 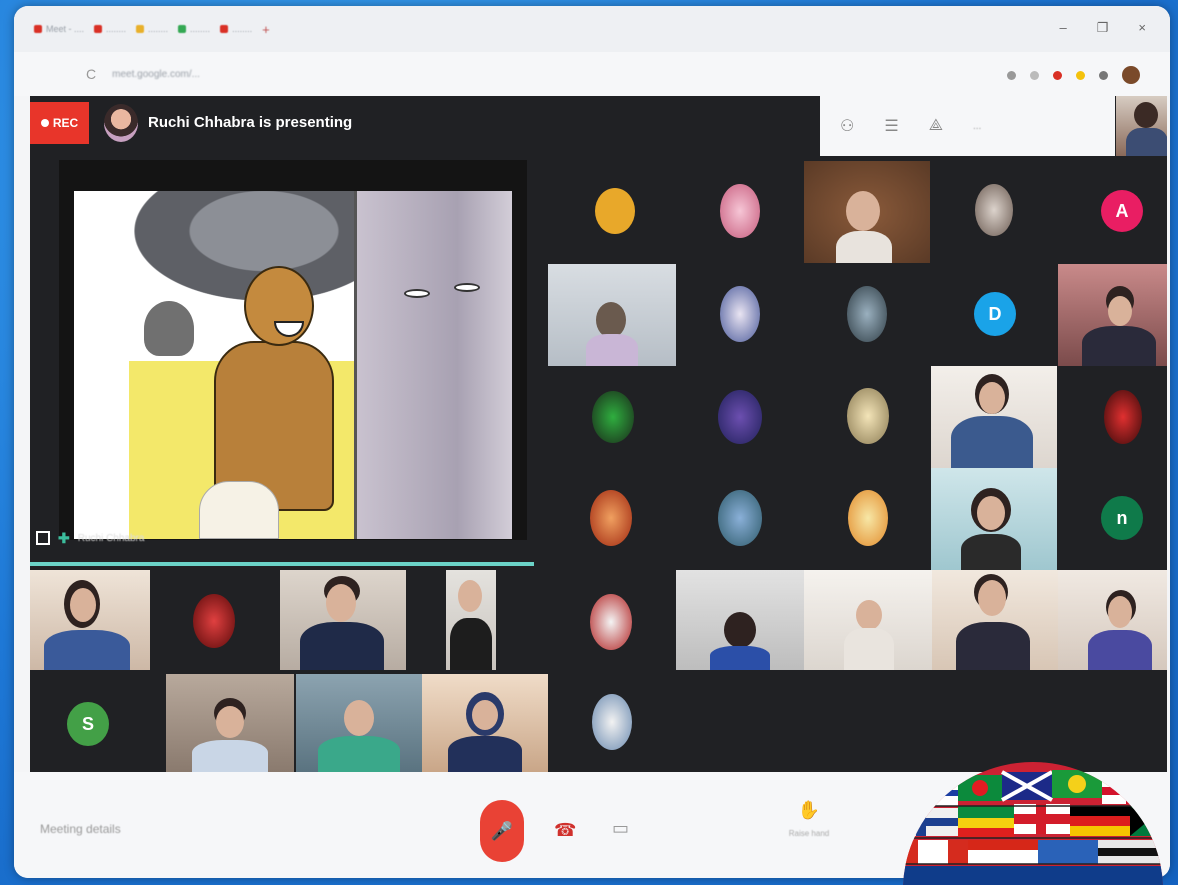 I want to click on self-view-tile, so click(x=1141, y=126).